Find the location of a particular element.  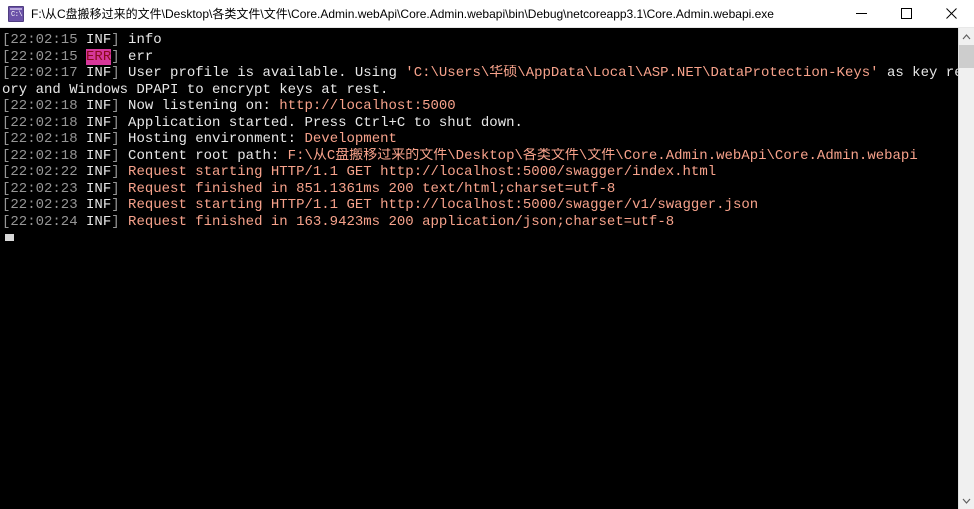

log-message-segment: info is located at coordinates (140, 40).